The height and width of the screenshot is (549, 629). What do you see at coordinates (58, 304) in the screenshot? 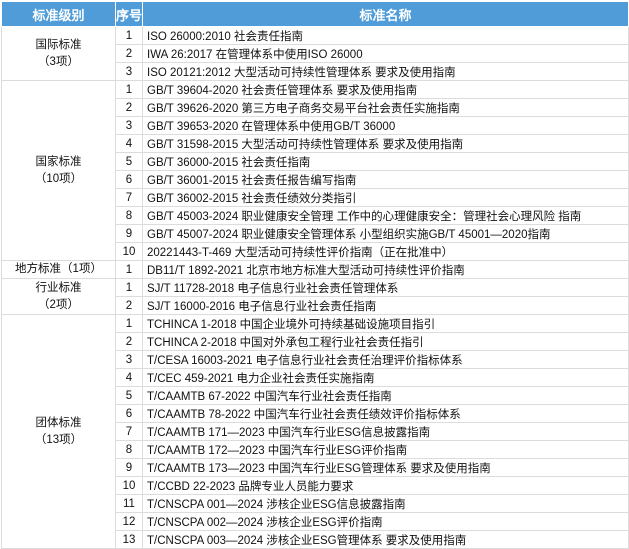
I see `standard-count-label: （2项）` at bounding box center [58, 304].